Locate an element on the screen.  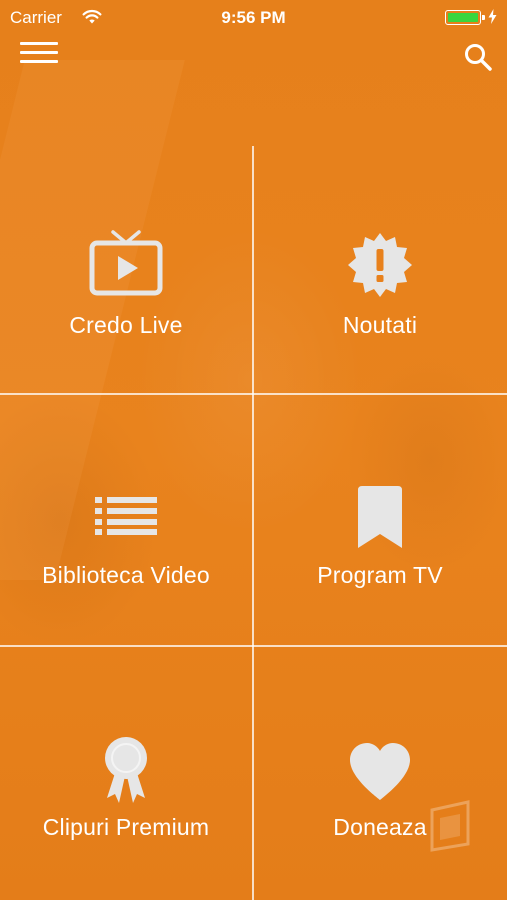
tile-noutati: Noutati is located at coordinates (380, 271).